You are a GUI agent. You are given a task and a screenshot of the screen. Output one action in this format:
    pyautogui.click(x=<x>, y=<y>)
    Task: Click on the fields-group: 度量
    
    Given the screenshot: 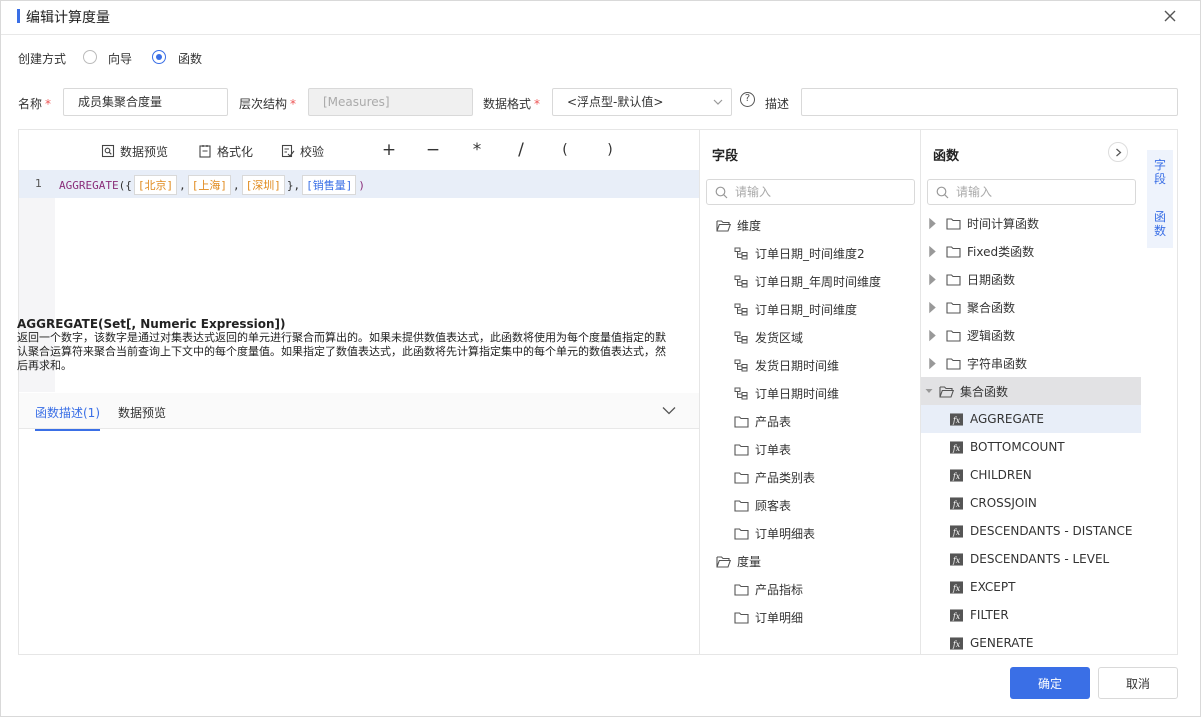 What is the action you would take?
    pyautogui.click(x=738, y=561)
    